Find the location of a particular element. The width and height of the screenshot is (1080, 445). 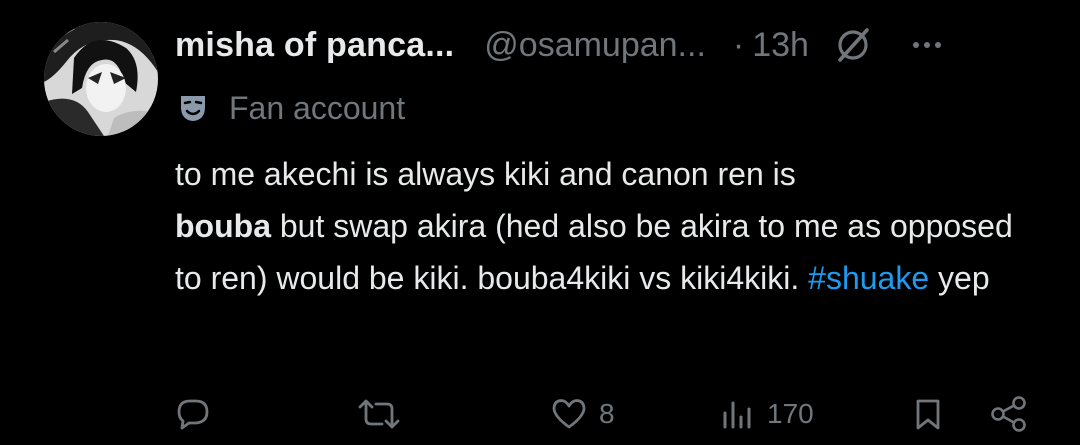

hashtag-link: #shuake is located at coordinates (868, 278).